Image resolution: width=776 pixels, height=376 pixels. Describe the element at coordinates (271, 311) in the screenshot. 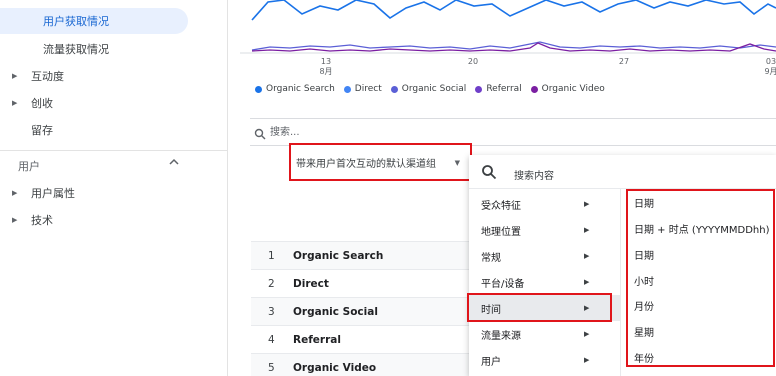

I see `row-index: 3` at that location.